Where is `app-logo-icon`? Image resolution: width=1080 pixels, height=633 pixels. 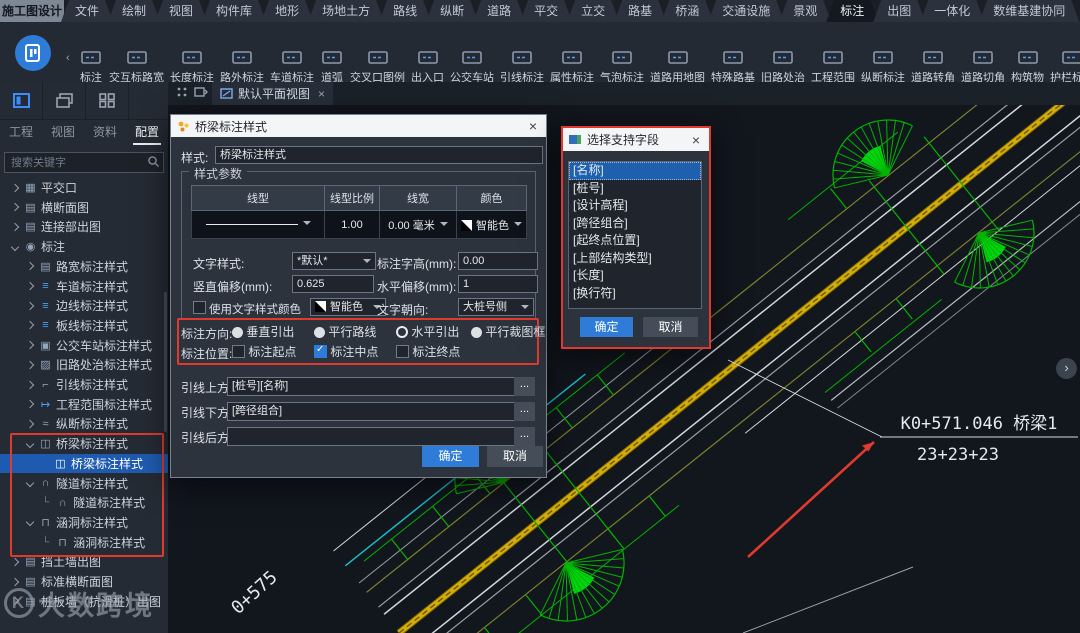
app-logo-icon is located at coordinates (33, 53).